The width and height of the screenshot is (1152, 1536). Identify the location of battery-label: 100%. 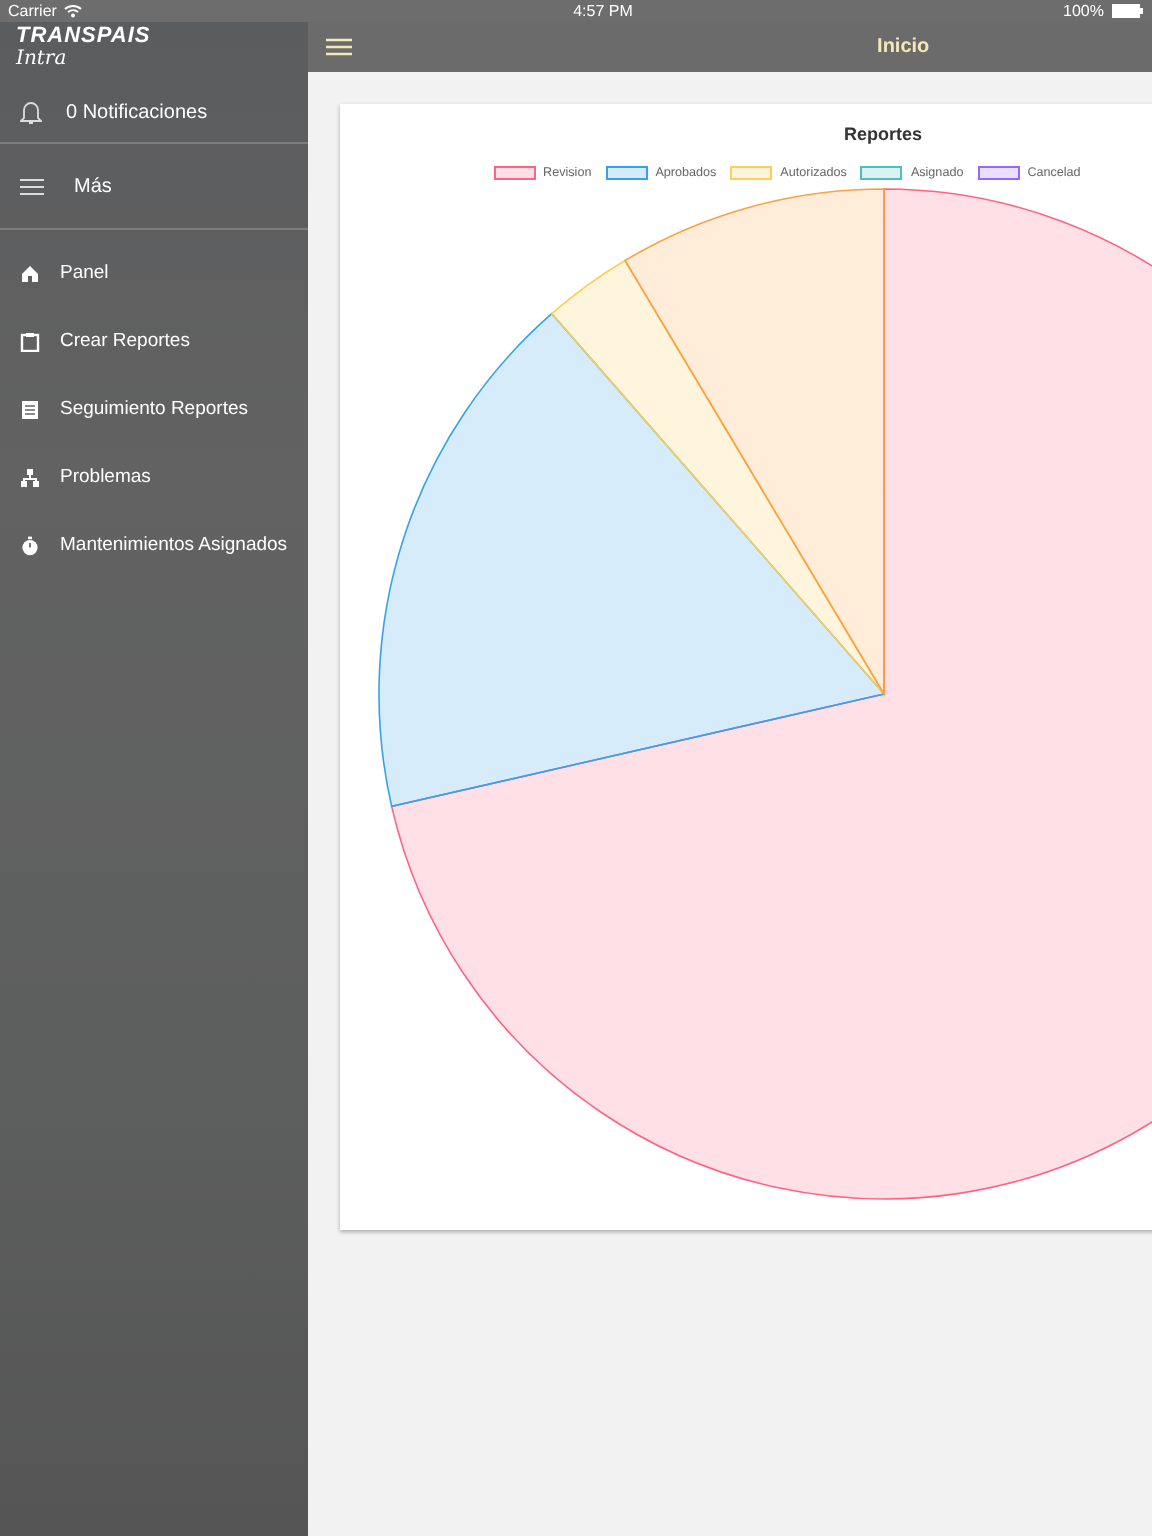
(1083, 11).